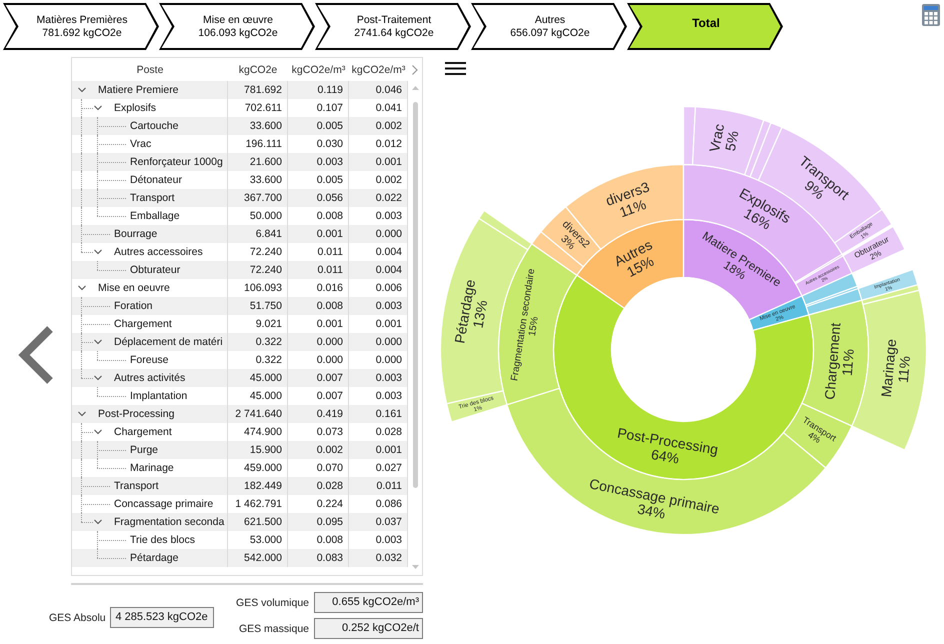 This screenshot has width=944, height=644. Describe the element at coordinates (415, 69) in the screenshot. I see `chevron-right-icon` at that location.